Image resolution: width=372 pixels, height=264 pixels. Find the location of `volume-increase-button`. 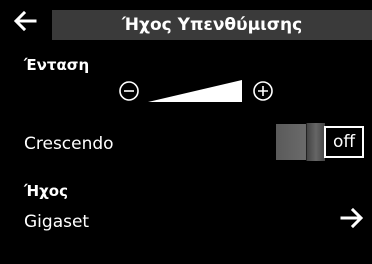

volume-increase-button is located at coordinates (263, 91).